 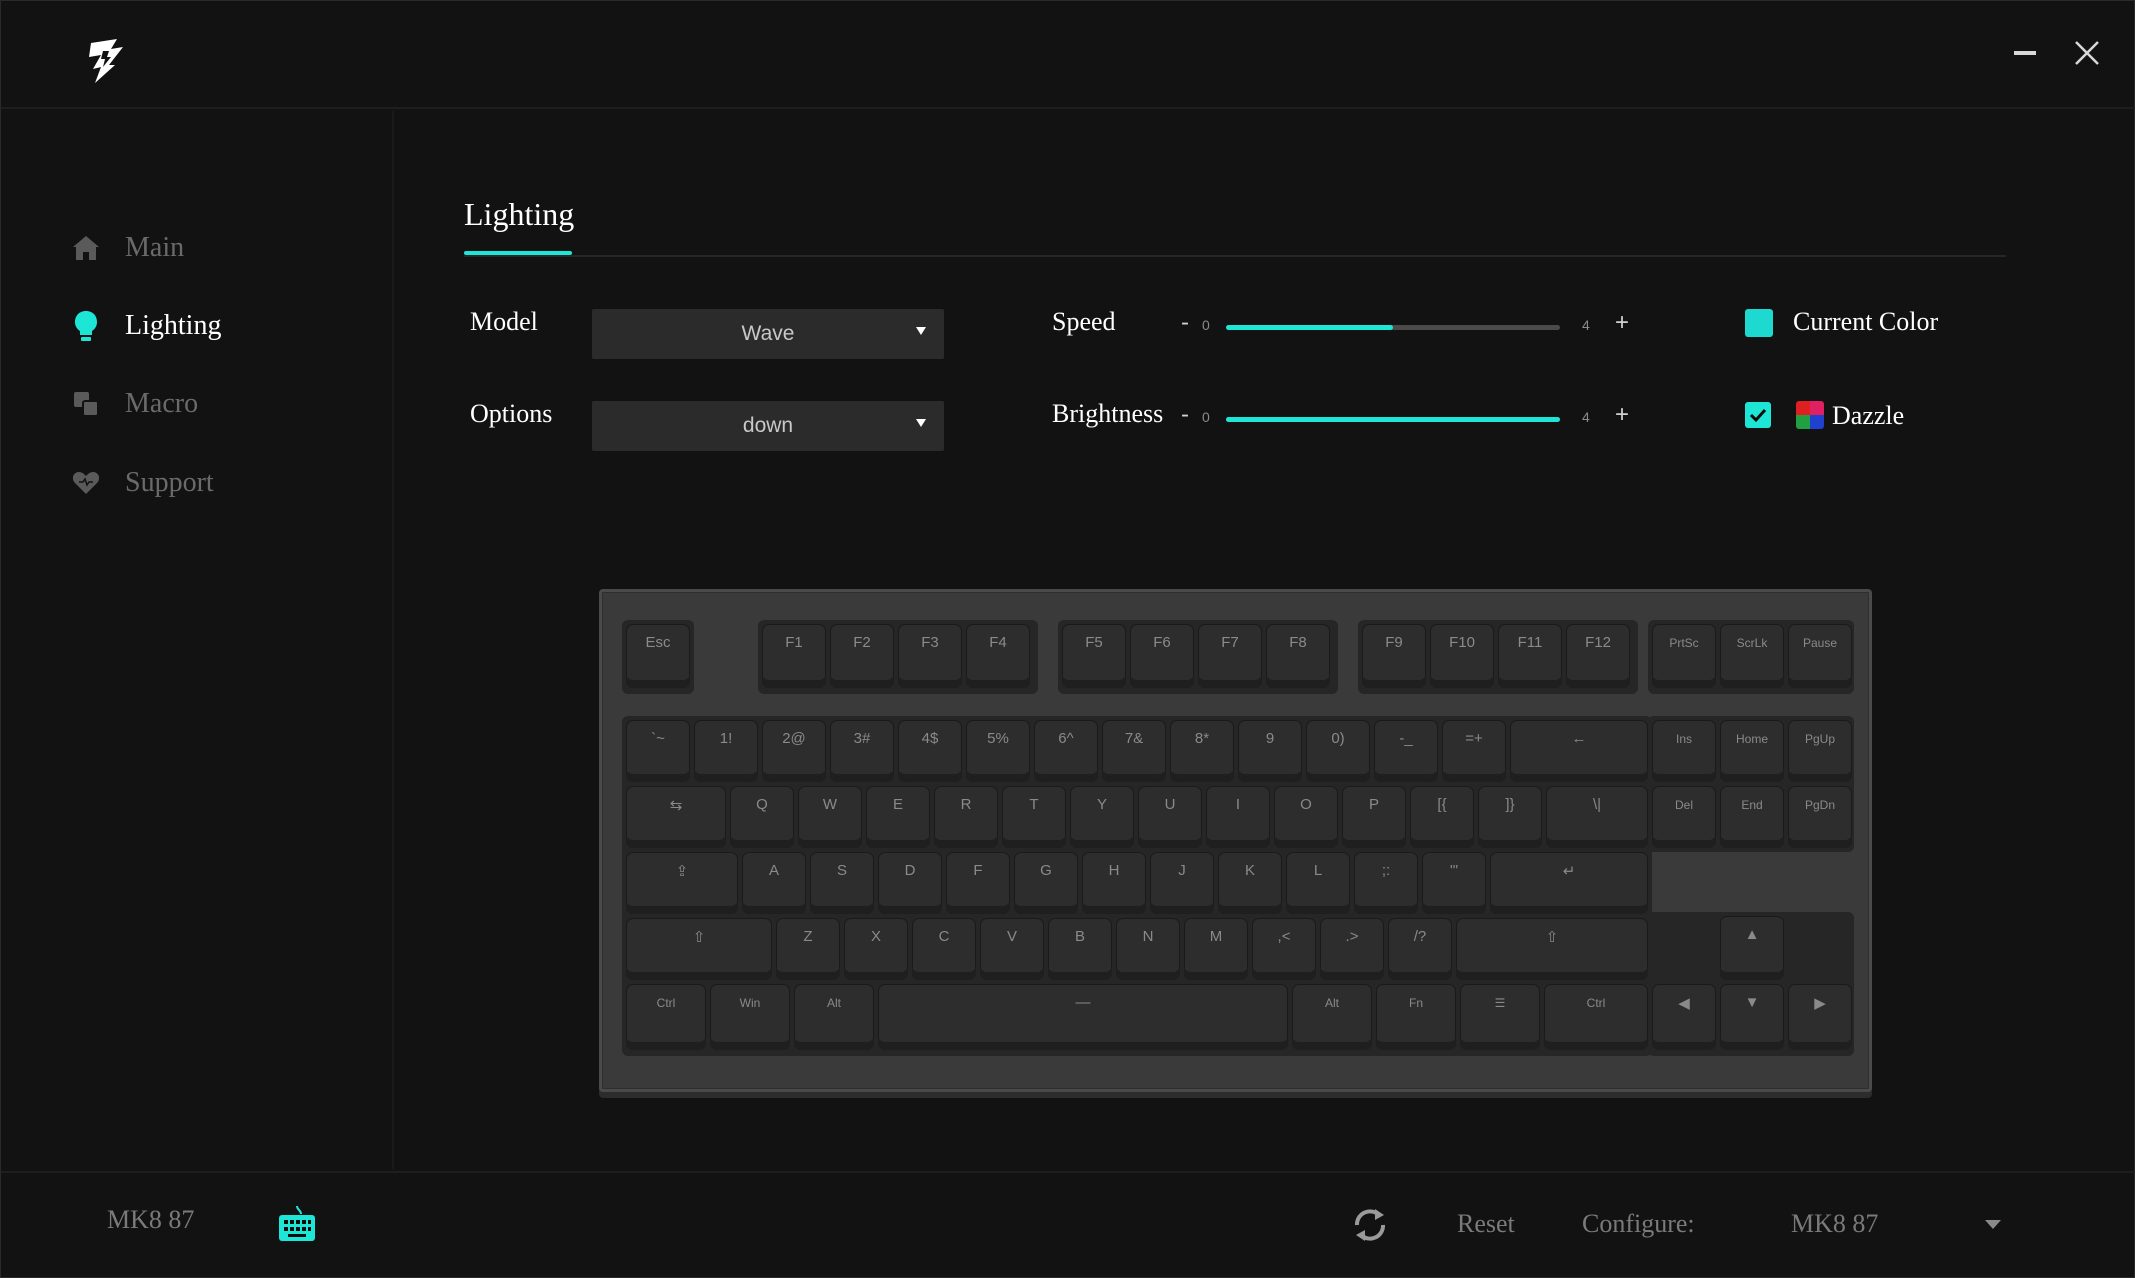 What do you see at coordinates (1454, 883) in the screenshot?
I see `key-quote: '"` at bounding box center [1454, 883].